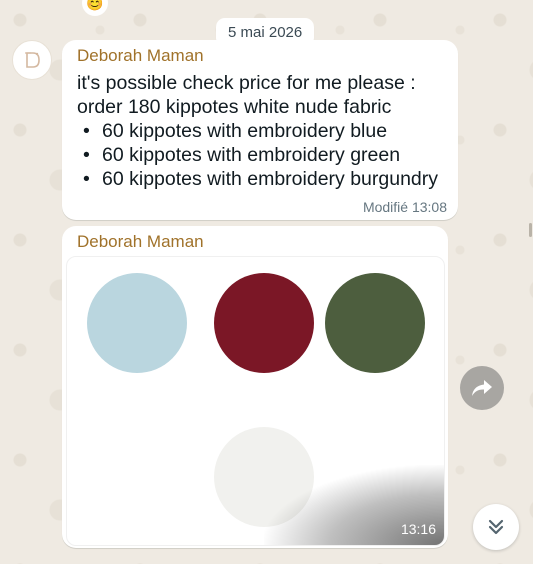 Image resolution: width=533 pixels, height=564 pixels. I want to click on scroll-to-bottom-button, so click(496, 527).